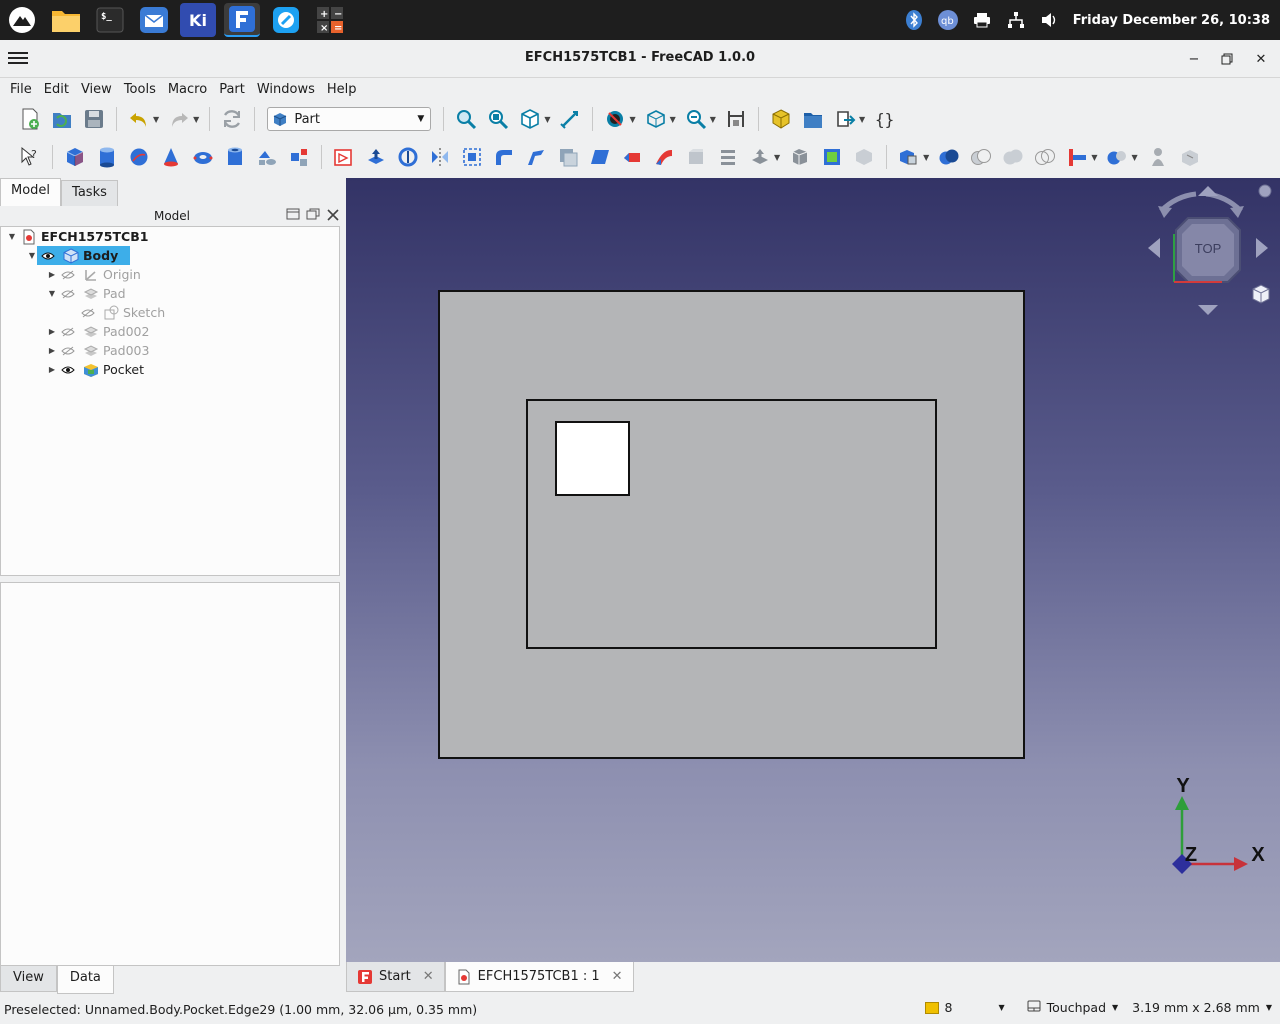 The height and width of the screenshot is (1024, 1280). What do you see at coordinates (539, 977) in the screenshot?
I see `tab-document: EFCH1575TCB1 : 1 ✕` at bounding box center [539, 977].